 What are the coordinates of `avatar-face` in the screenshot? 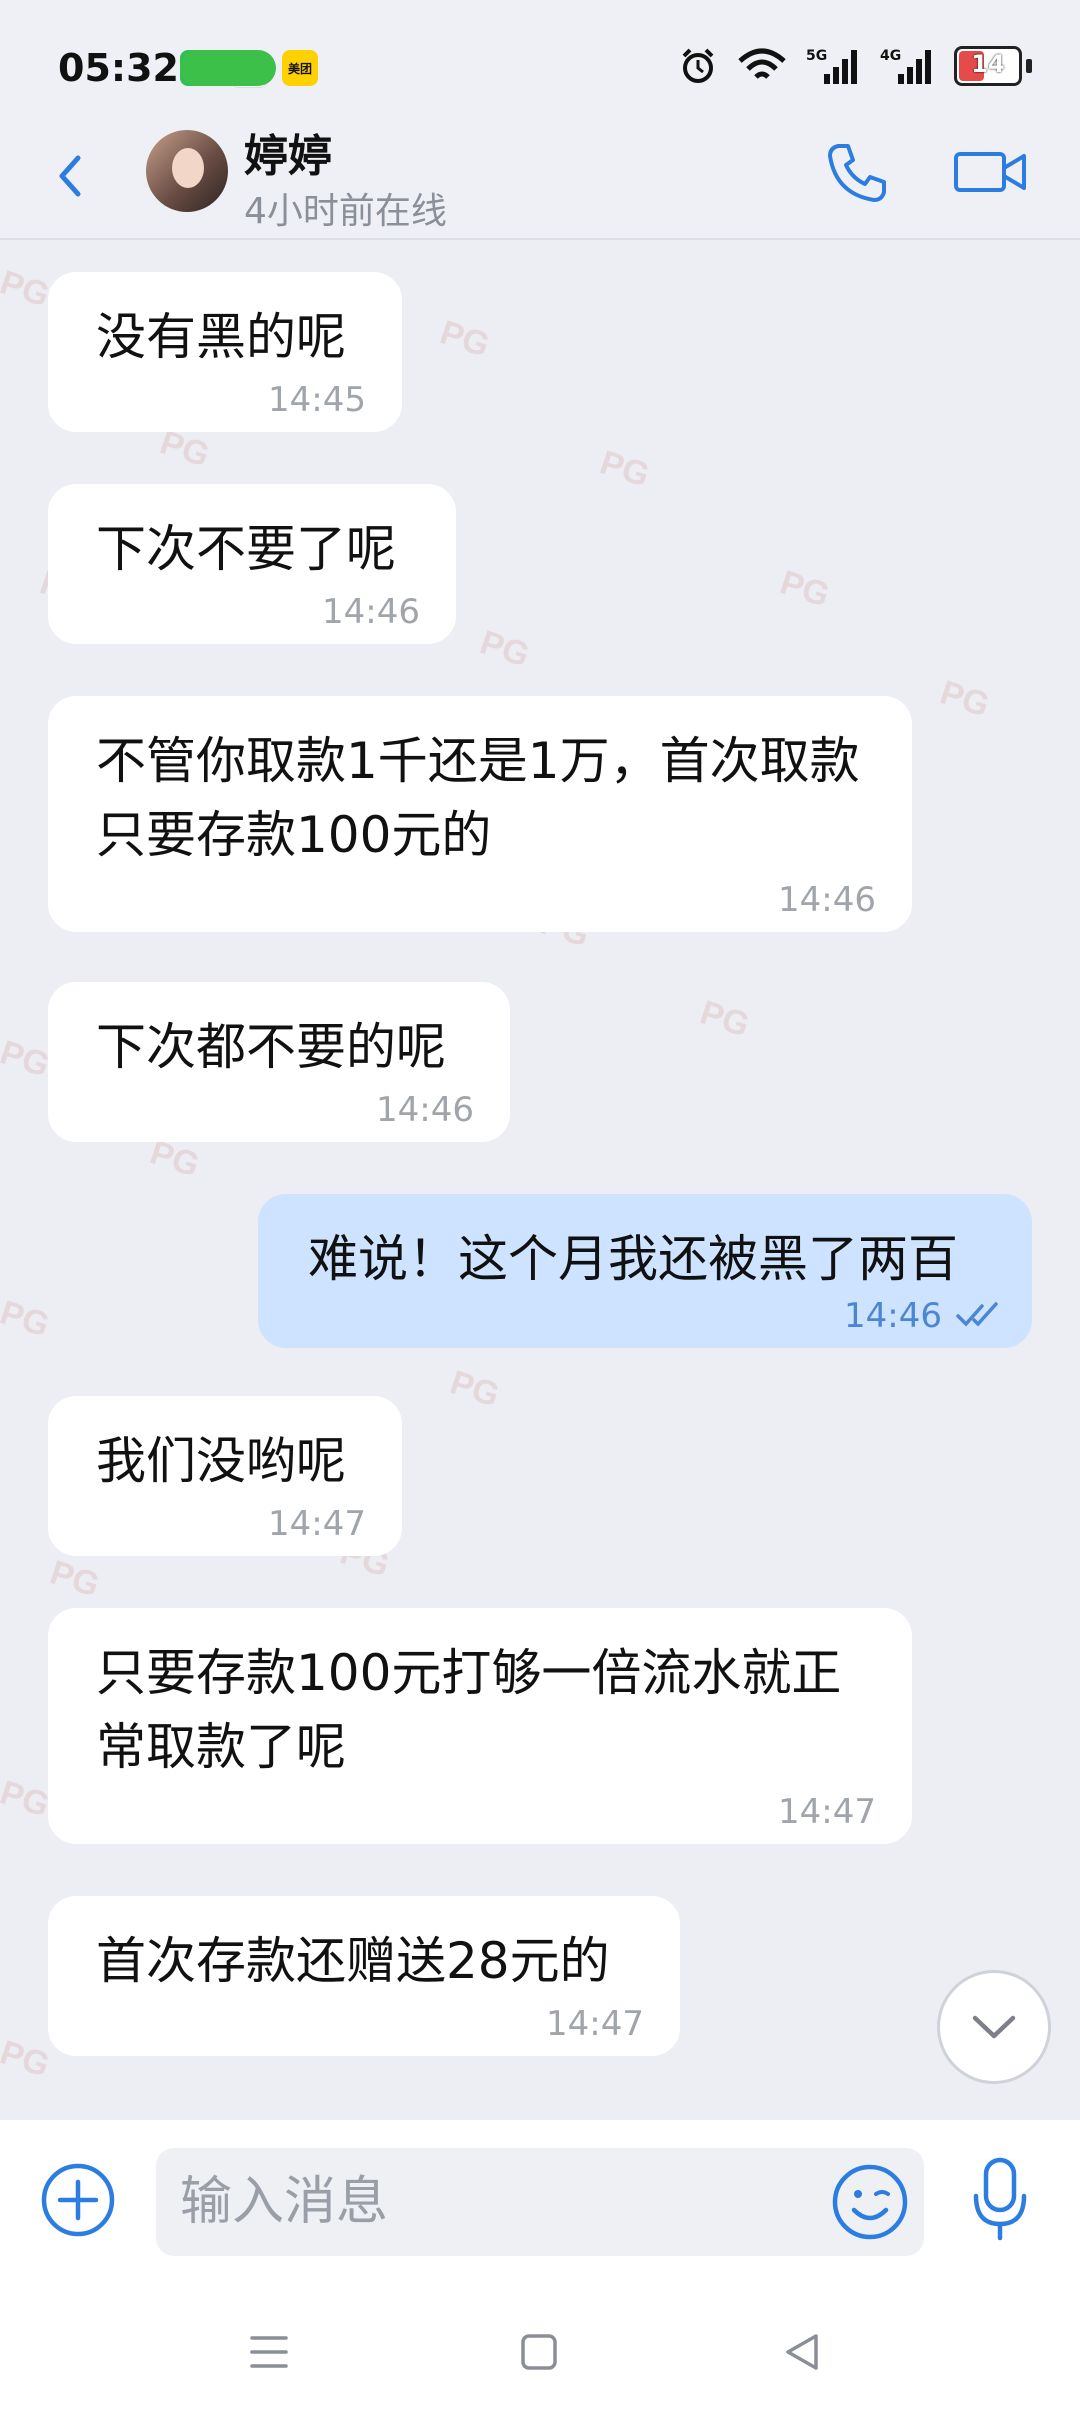 It's located at (188, 168).